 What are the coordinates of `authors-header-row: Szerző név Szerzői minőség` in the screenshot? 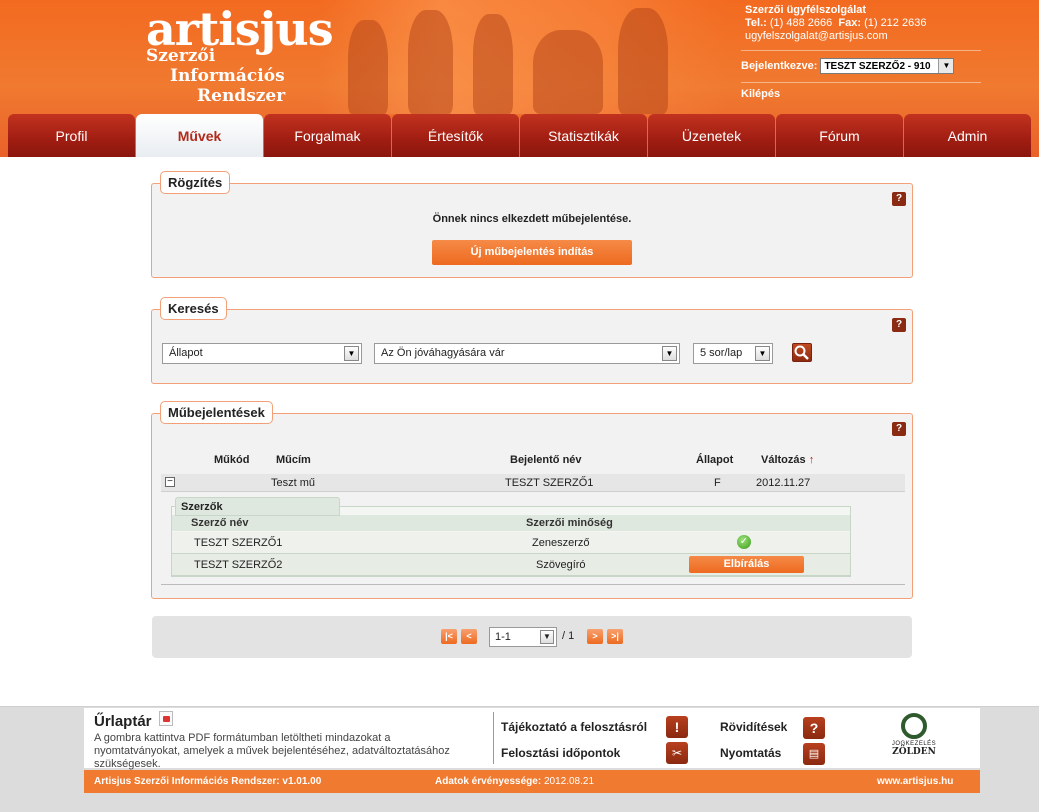 It's located at (511, 523).